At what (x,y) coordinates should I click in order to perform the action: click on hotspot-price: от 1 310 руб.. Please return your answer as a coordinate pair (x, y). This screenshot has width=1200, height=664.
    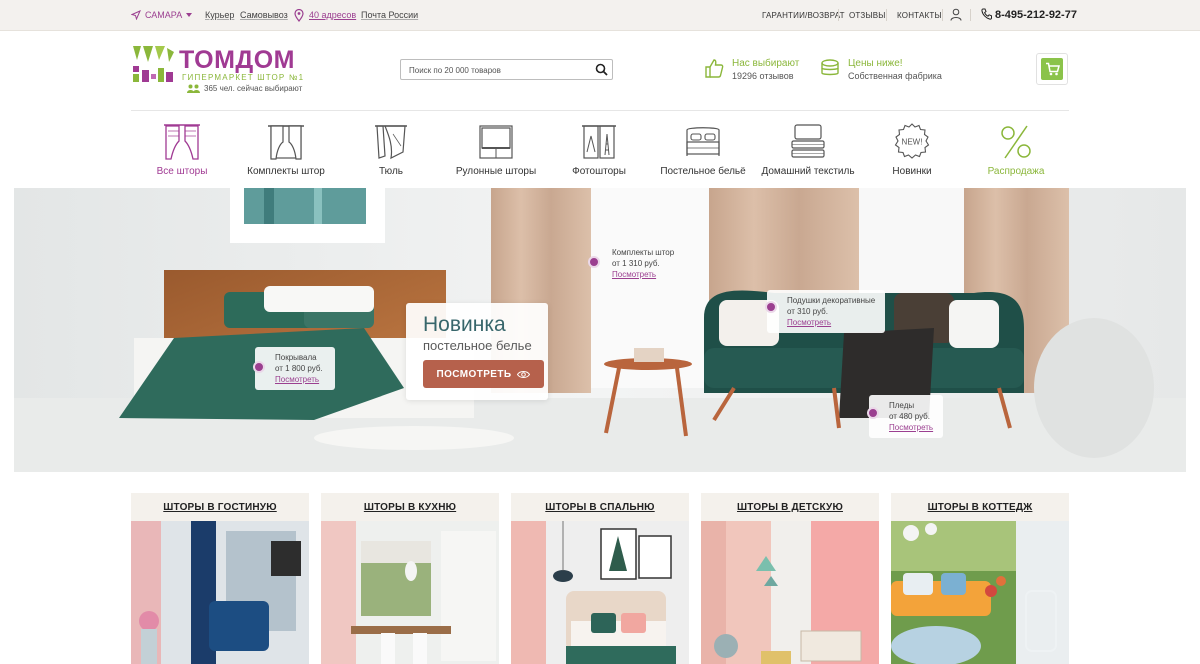
    Looking at the image, I should click on (636, 263).